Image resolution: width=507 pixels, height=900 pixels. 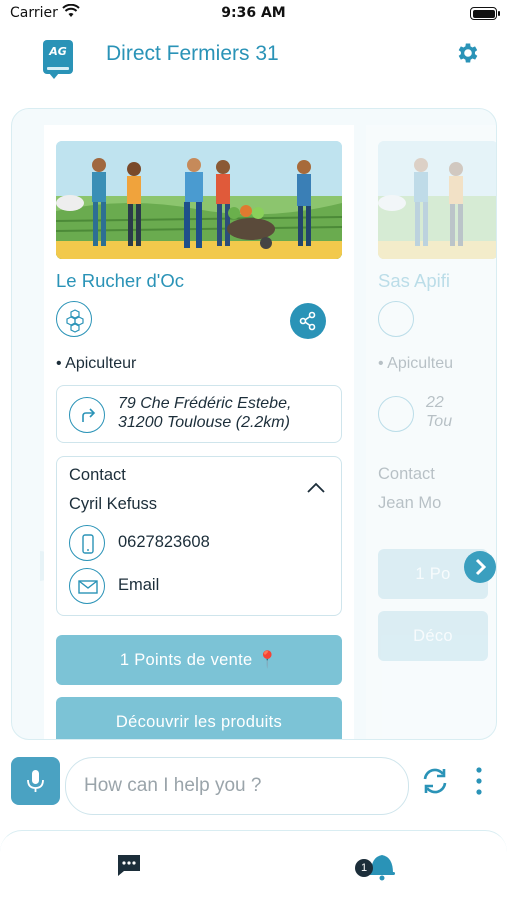 I want to click on chat-input, so click(x=237, y=786).